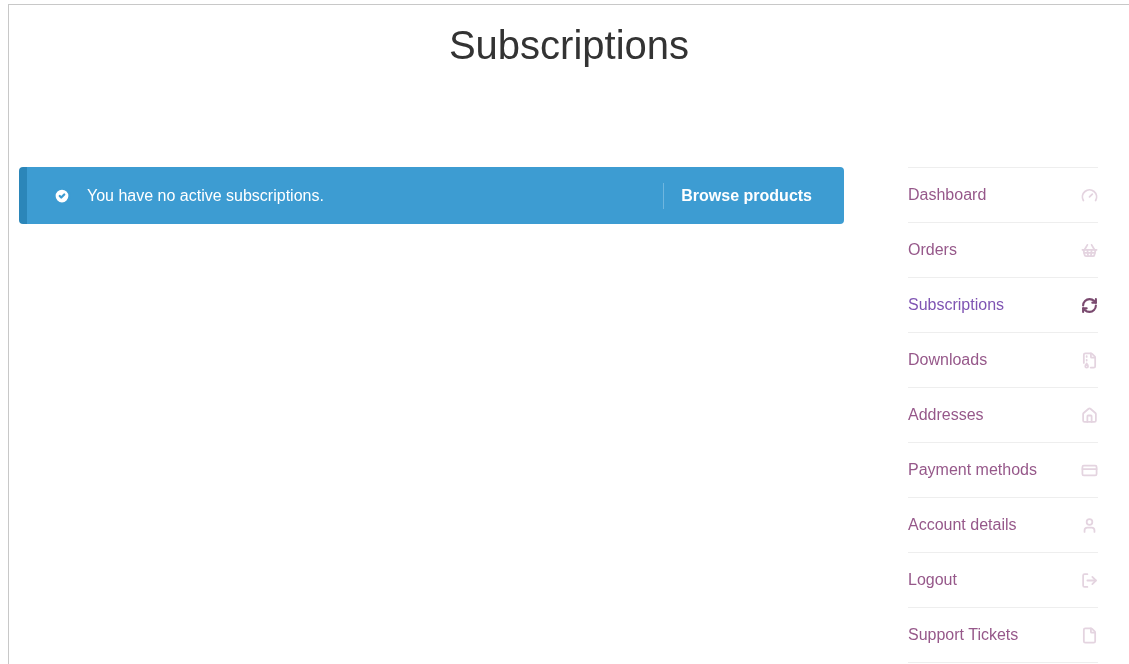  I want to click on browse-products-link: Browse products, so click(746, 195).